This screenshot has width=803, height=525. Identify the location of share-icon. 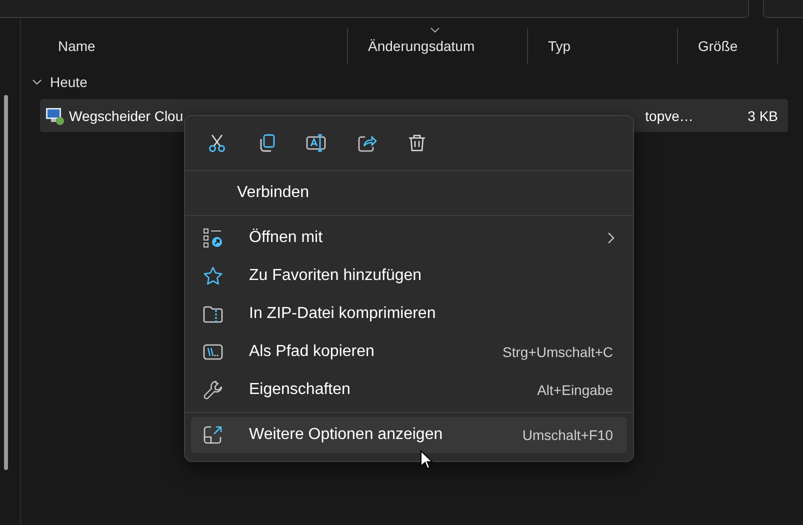
(367, 143).